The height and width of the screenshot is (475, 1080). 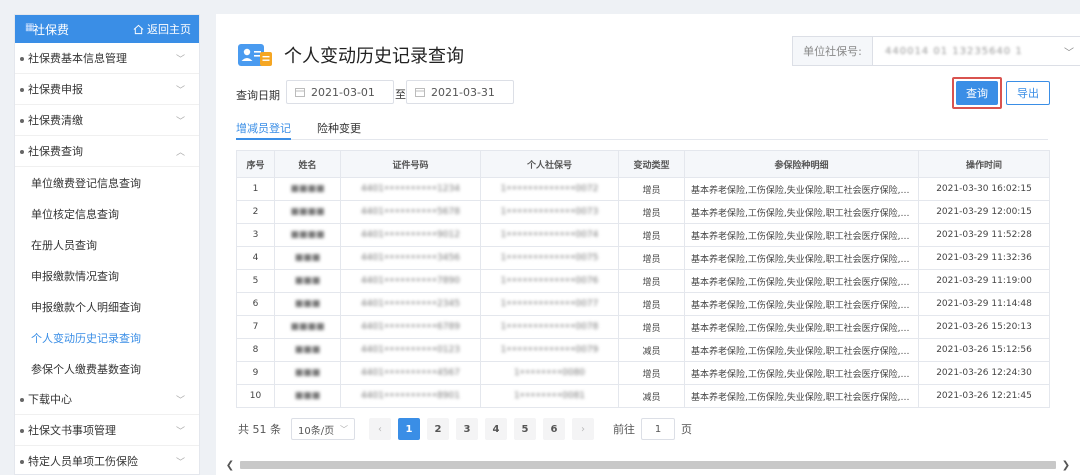 I want to click on date-from-value: 2021-03-01, so click(x=343, y=92).